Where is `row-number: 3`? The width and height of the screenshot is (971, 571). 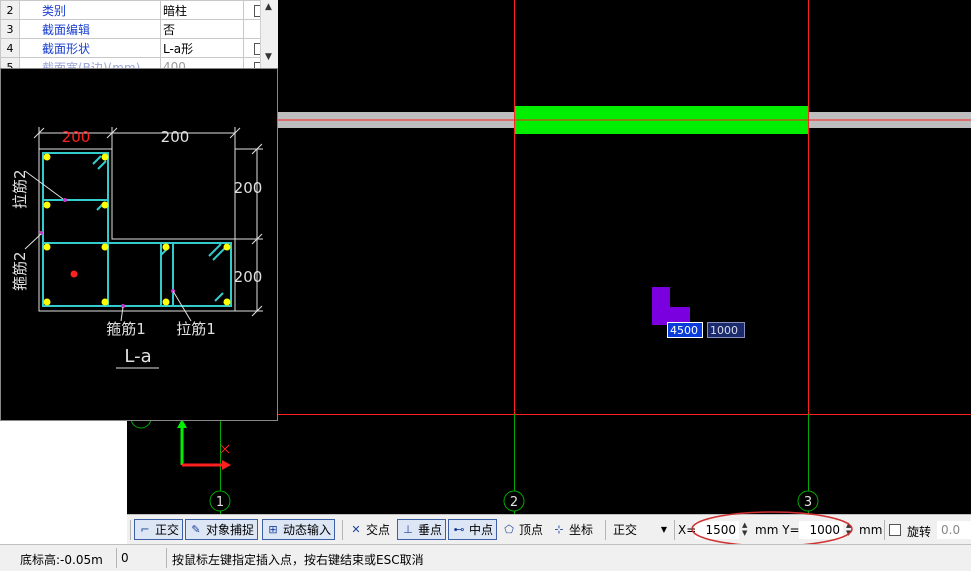 row-number: 3 is located at coordinates (10, 29).